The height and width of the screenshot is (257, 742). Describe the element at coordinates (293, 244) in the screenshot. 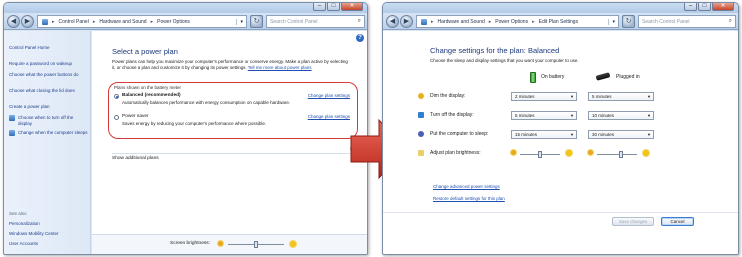

I see `brightness-high-icon` at that location.